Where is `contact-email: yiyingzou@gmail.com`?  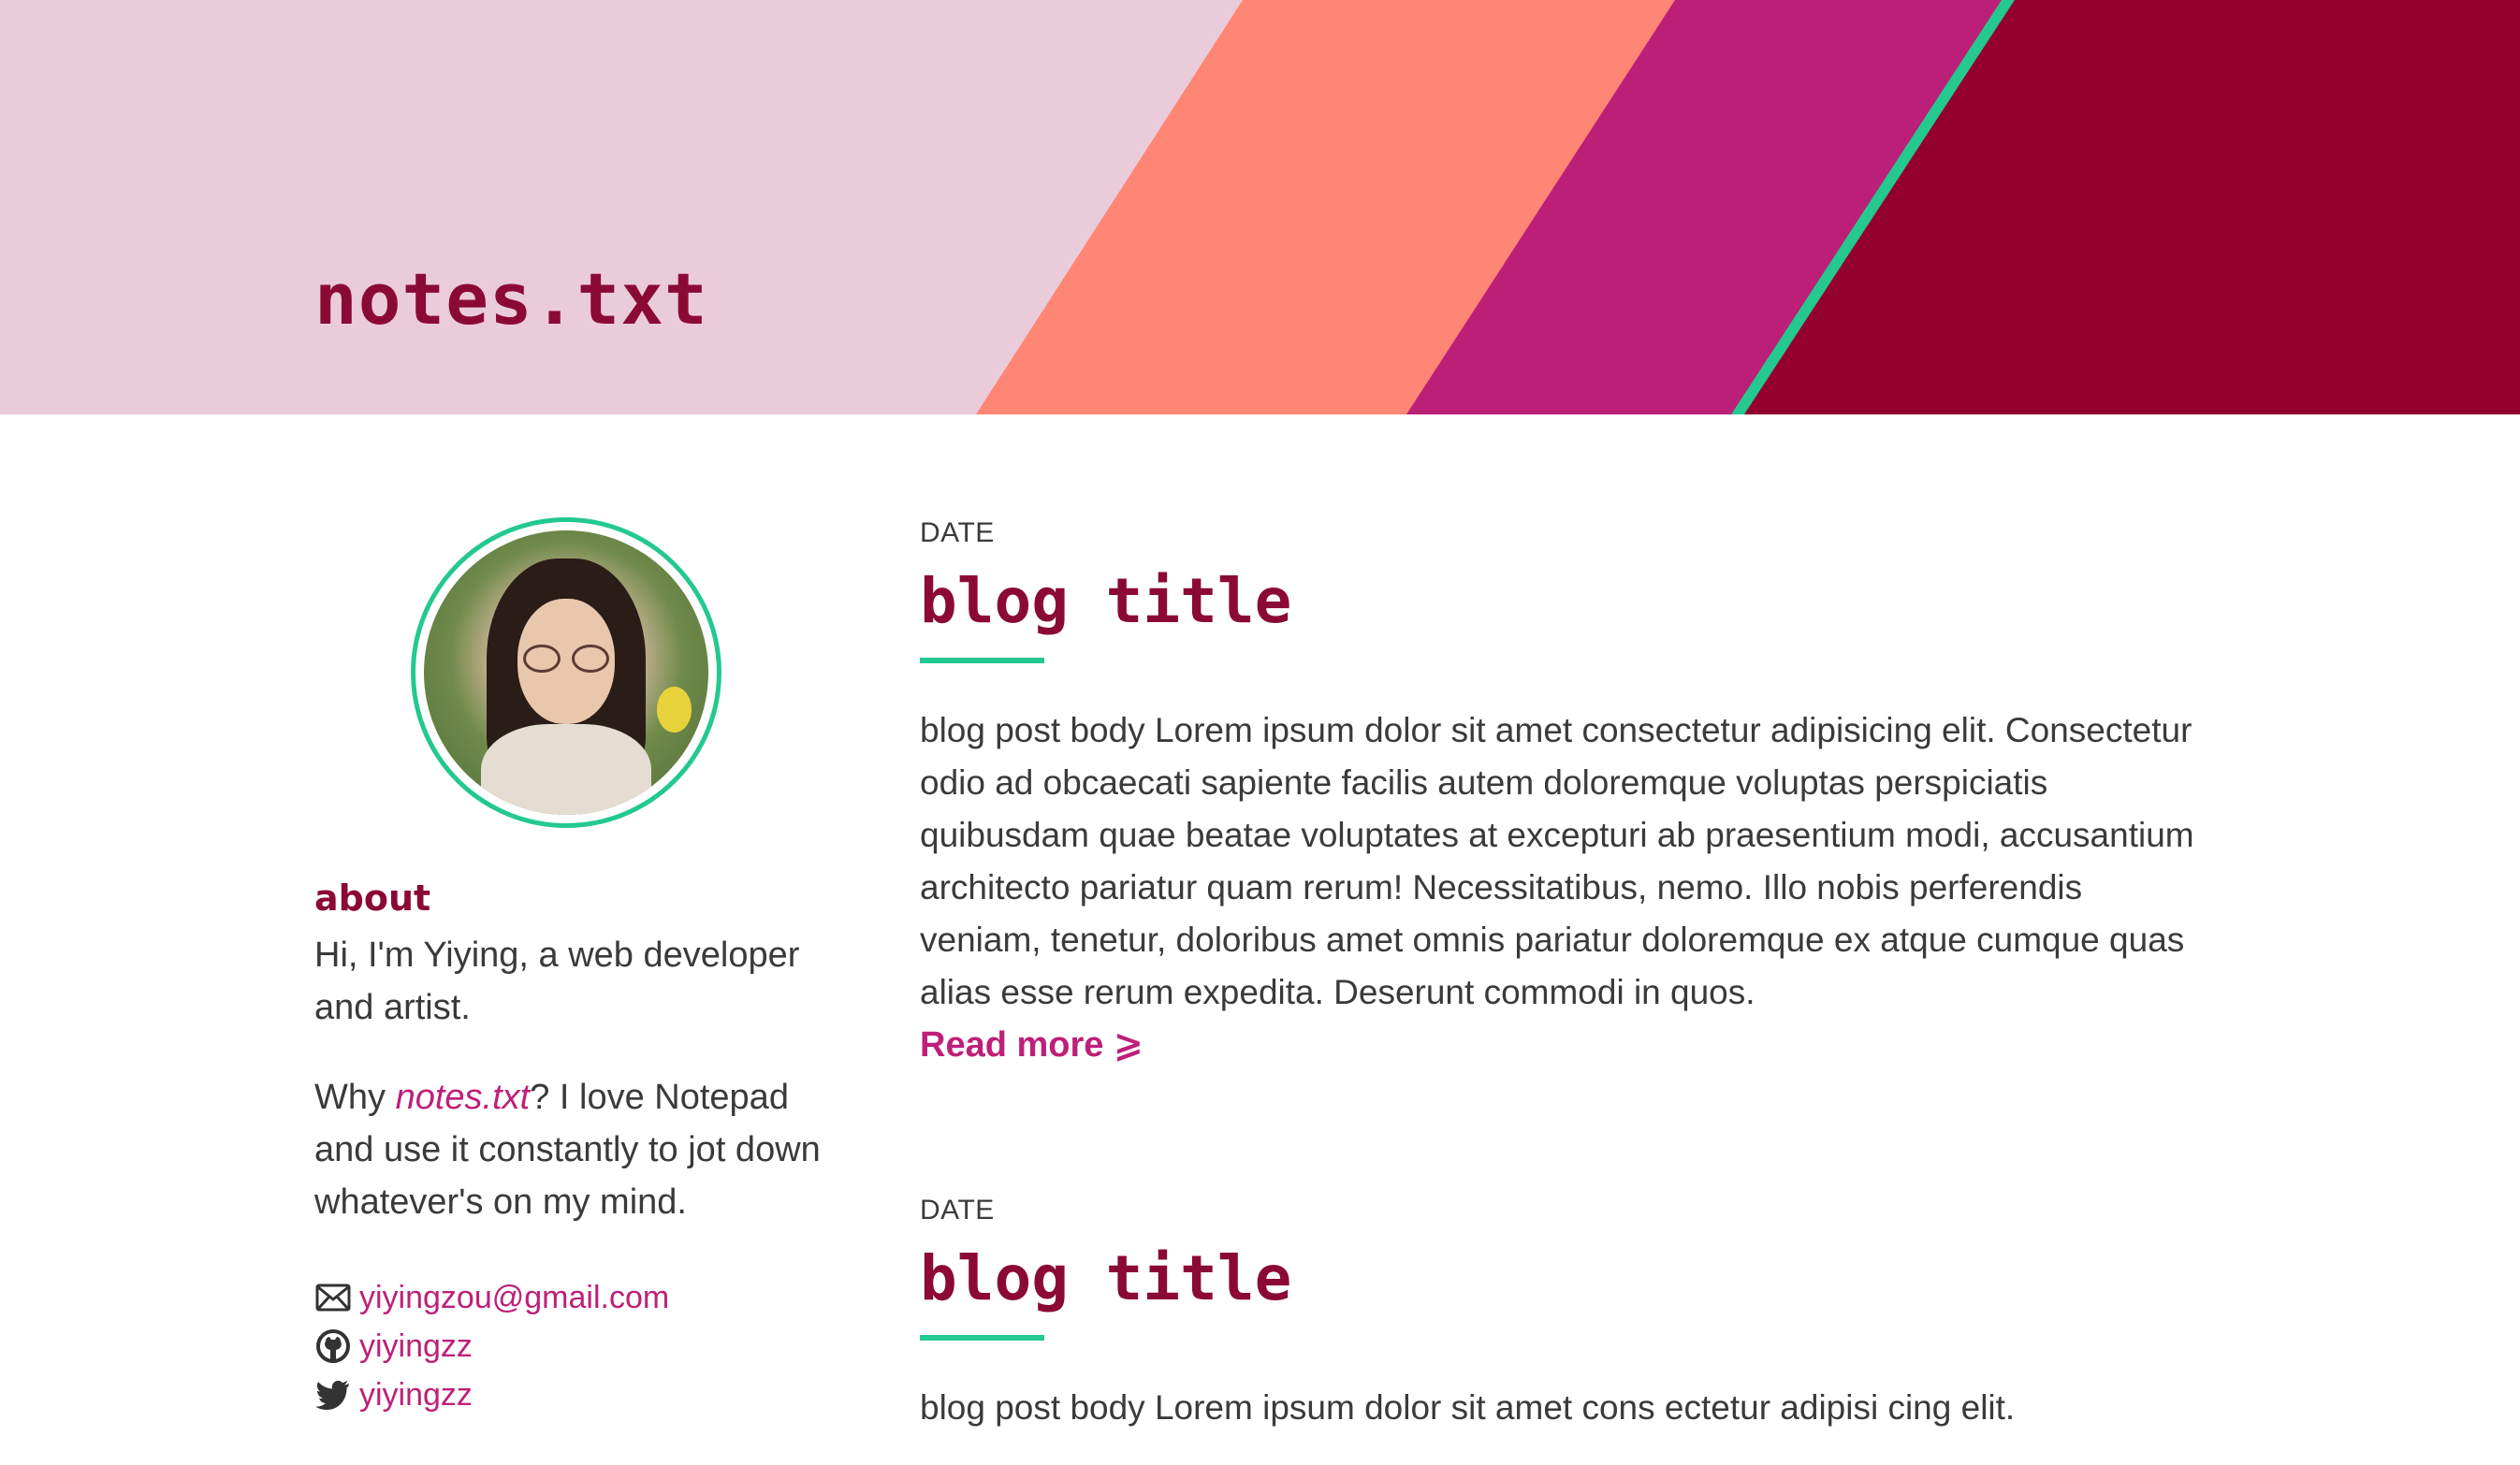 contact-email: yiyingzou@gmail.com is located at coordinates (491, 1297).